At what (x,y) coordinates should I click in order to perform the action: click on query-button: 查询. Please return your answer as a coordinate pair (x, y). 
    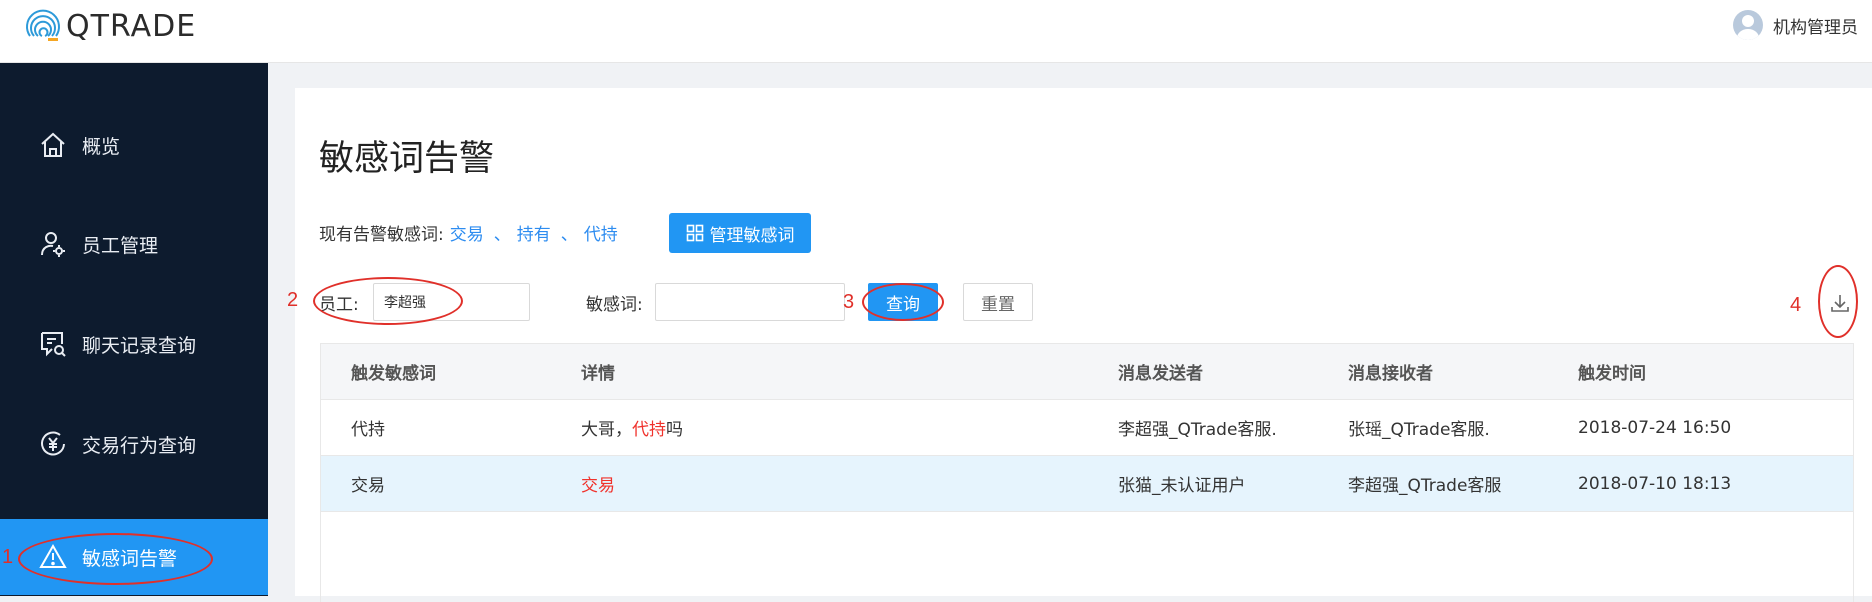
    Looking at the image, I should click on (903, 302).